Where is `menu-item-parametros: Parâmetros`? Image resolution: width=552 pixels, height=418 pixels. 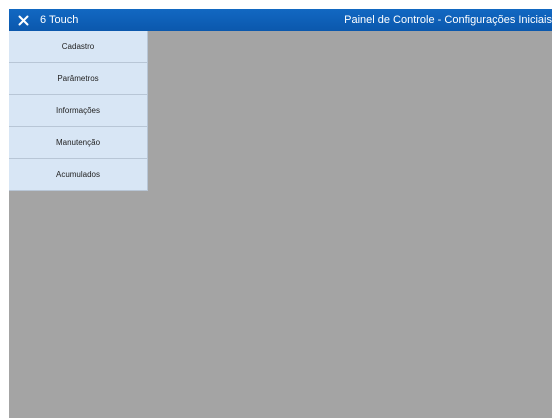 menu-item-parametros: Parâmetros is located at coordinates (78, 79).